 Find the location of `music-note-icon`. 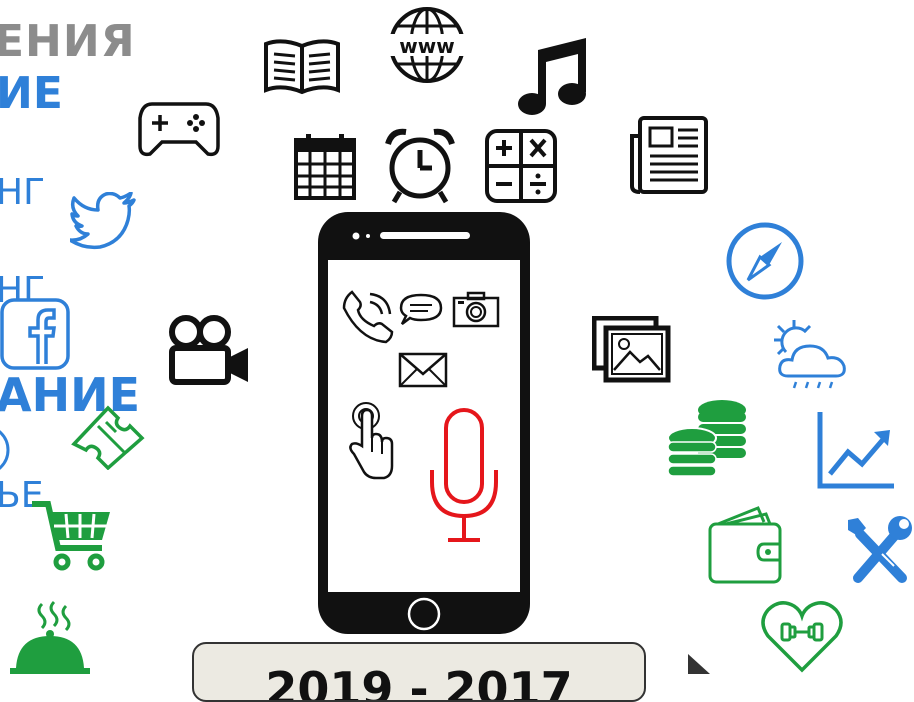

music-note-icon is located at coordinates (553, 77).